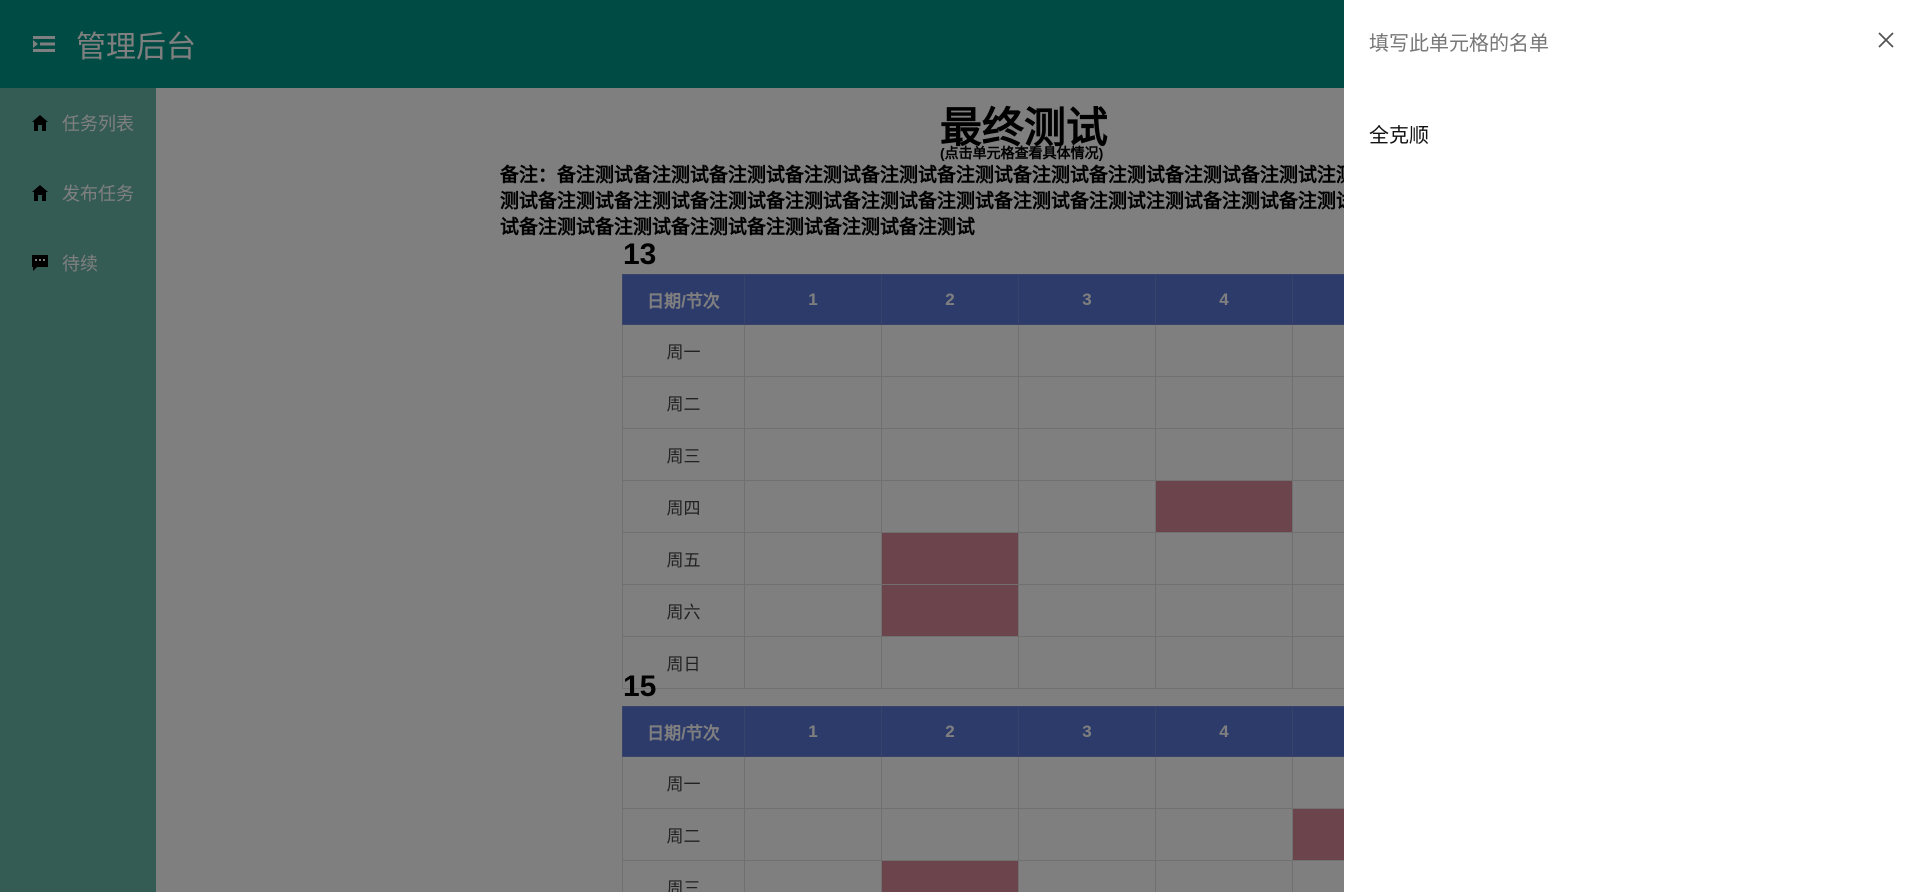 Image resolution: width=1920 pixels, height=892 pixels. Describe the element at coordinates (1459, 44) in the screenshot. I see `drawer-title: 填写此单元格的名单` at that location.